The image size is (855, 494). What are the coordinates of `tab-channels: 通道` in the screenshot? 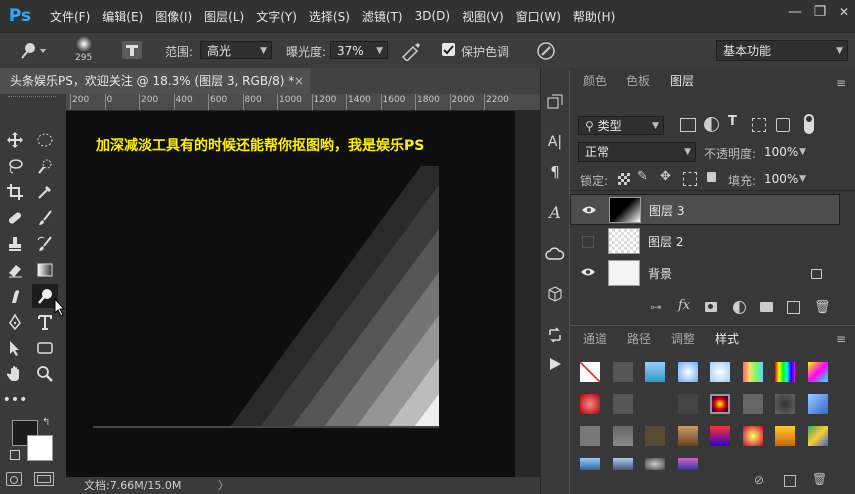 It's located at (595, 339).